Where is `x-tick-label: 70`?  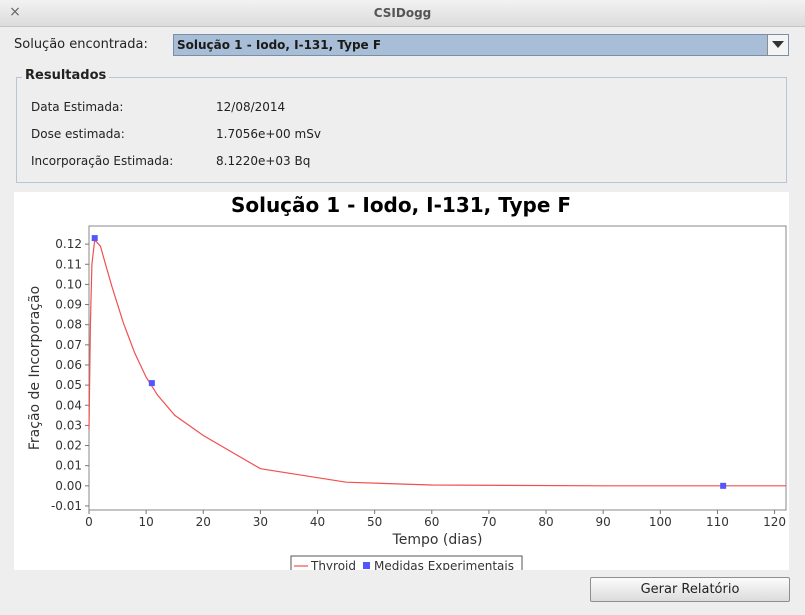
x-tick-label: 70 is located at coordinates (488, 522).